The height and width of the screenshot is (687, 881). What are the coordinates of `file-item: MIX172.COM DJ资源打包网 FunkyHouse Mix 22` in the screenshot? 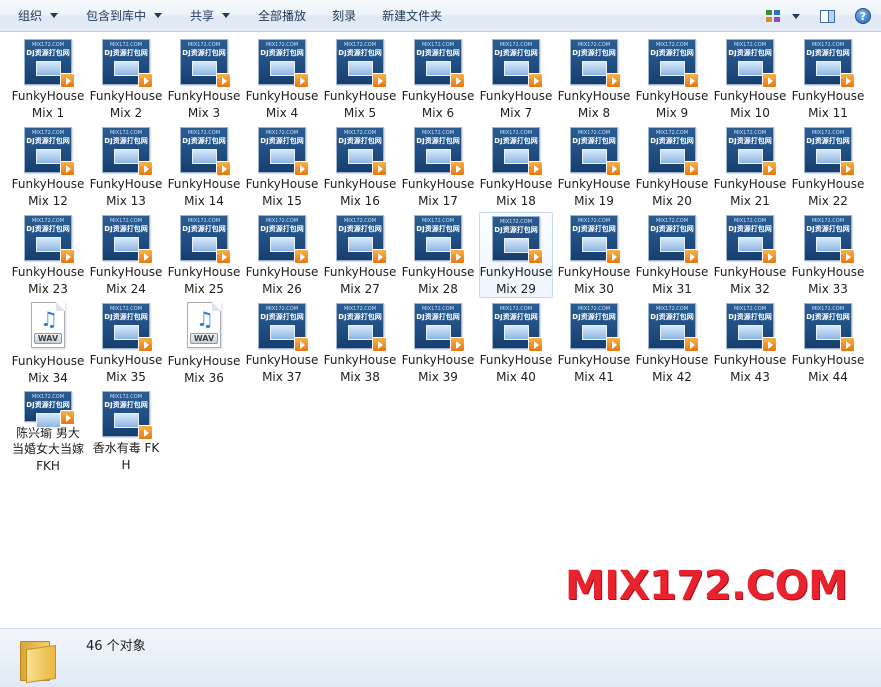 It's located at (828, 167).